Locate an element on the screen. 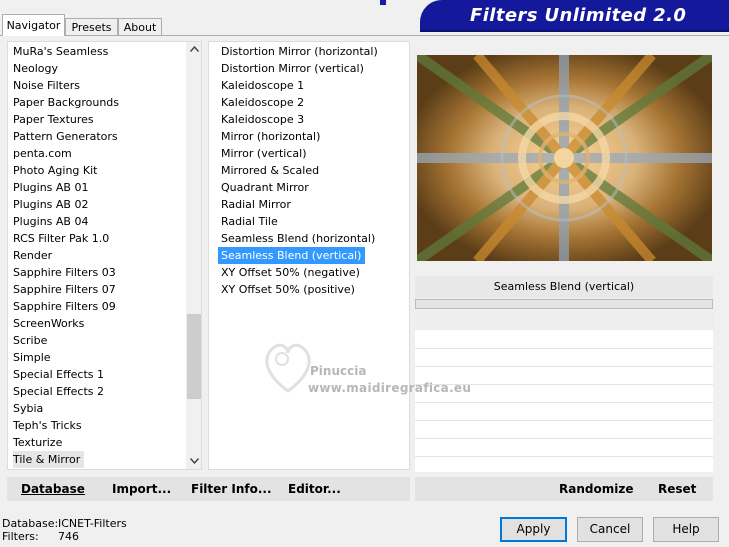 Image resolution: width=729 pixels, height=547 pixels. parameter-header is located at coordinates (564, 321).